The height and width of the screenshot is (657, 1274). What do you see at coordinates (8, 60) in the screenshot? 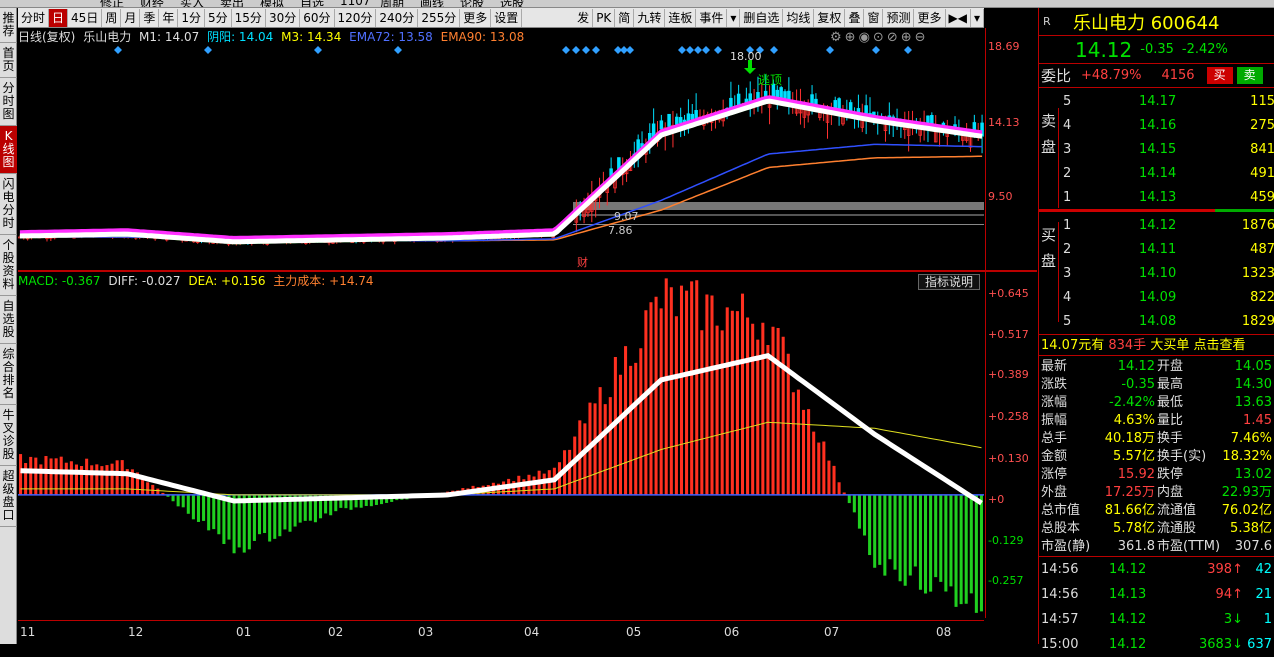
I see `left-nav-1: 首页` at bounding box center [8, 60].